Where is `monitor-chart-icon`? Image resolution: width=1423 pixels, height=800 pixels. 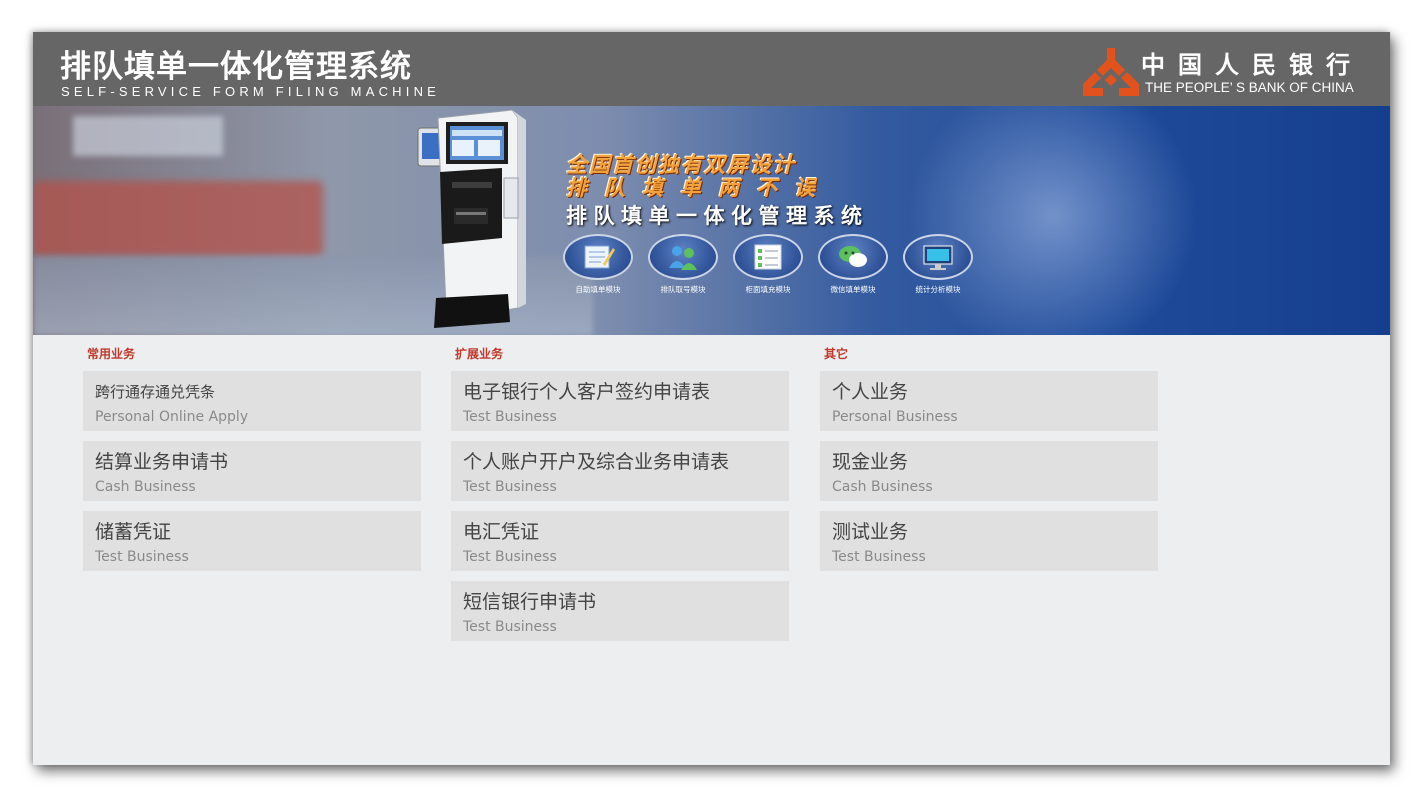 monitor-chart-icon is located at coordinates (938, 257).